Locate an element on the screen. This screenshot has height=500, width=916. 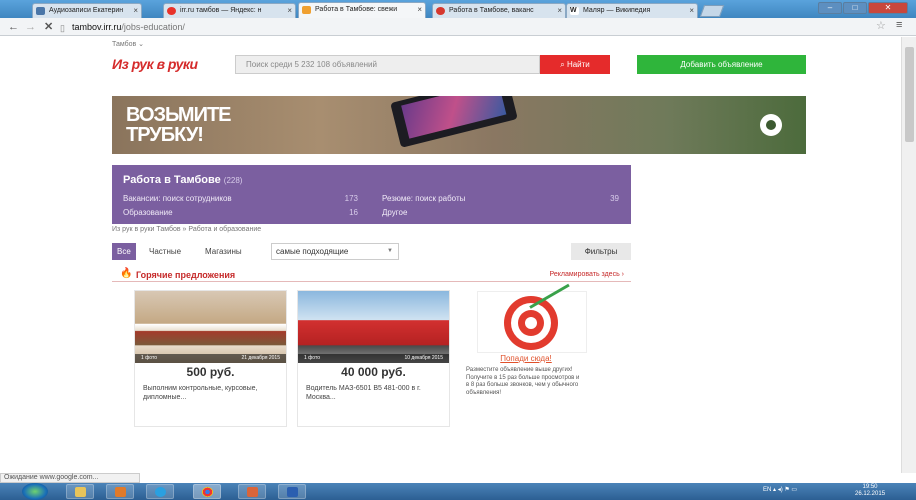
category-link-other: Другое is located at coordinates (394, 212).